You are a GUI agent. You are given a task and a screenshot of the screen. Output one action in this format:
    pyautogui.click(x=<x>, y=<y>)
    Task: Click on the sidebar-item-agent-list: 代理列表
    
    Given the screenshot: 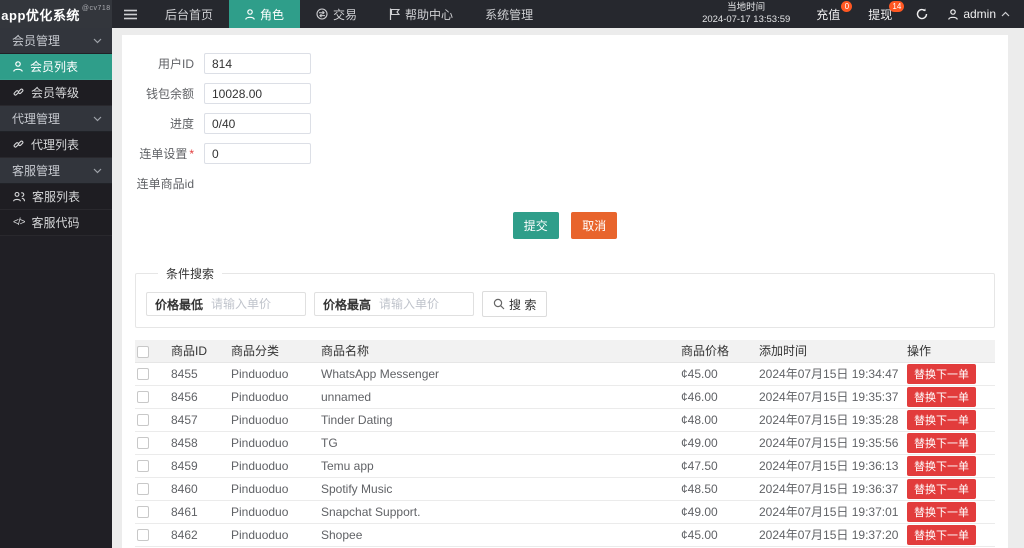 What is the action you would take?
    pyautogui.click(x=56, y=145)
    